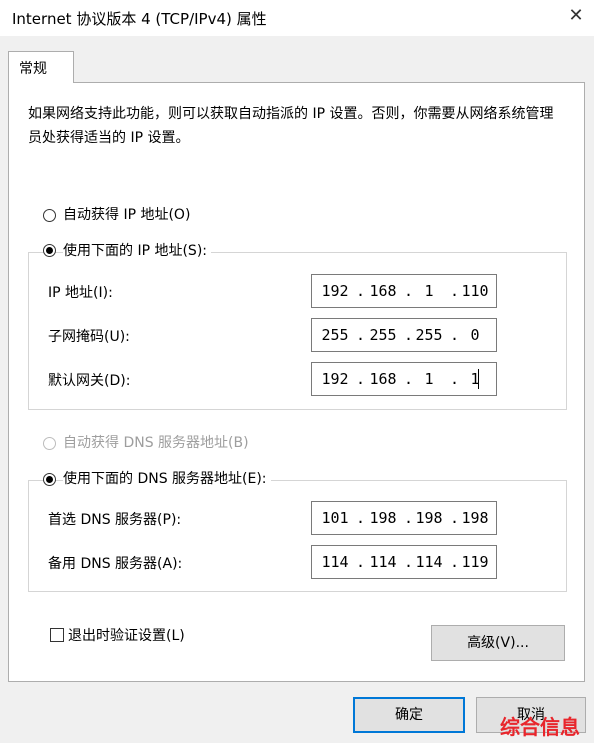 The width and height of the screenshot is (594, 743). I want to click on text-caret, so click(478, 379).